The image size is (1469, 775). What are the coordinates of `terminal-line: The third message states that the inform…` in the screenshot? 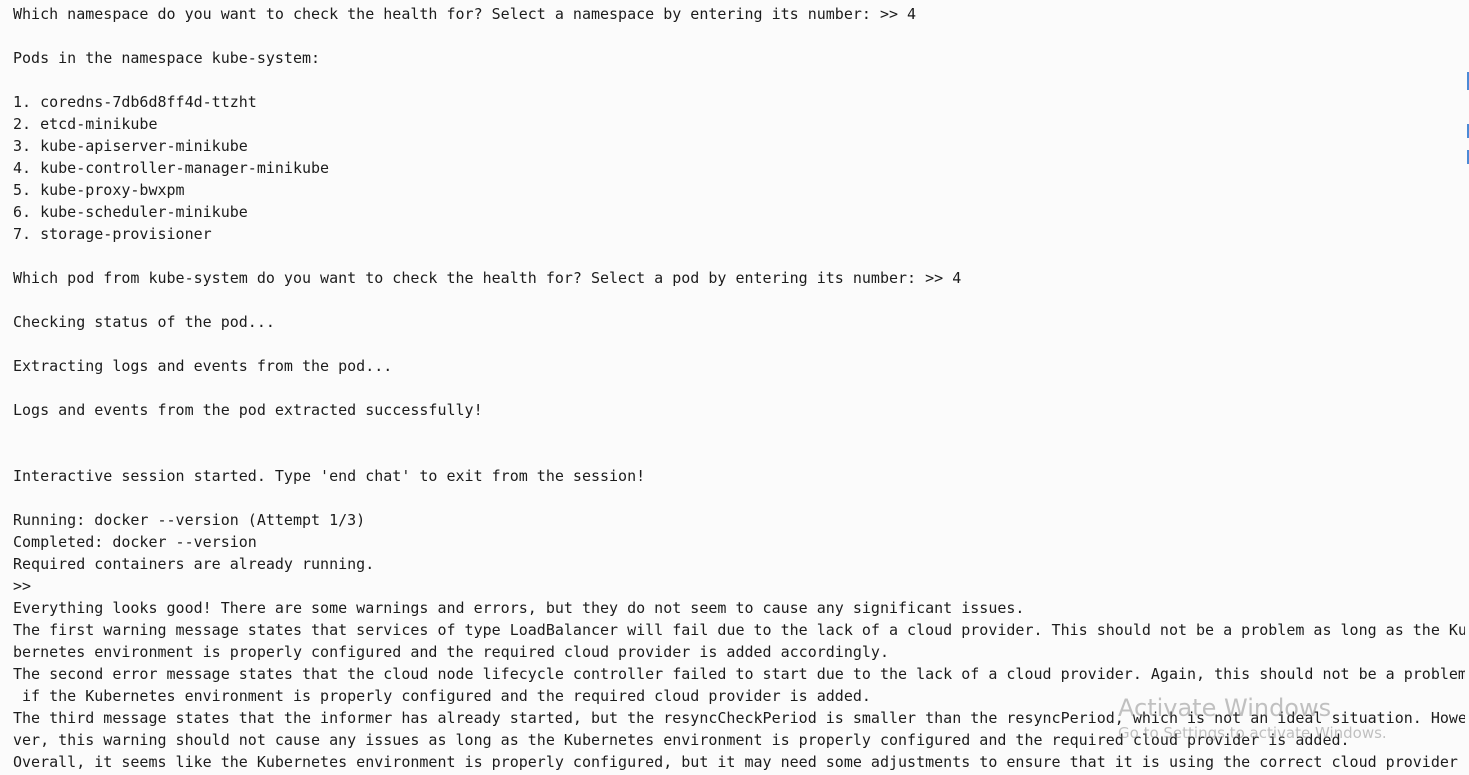 It's located at (739, 718).